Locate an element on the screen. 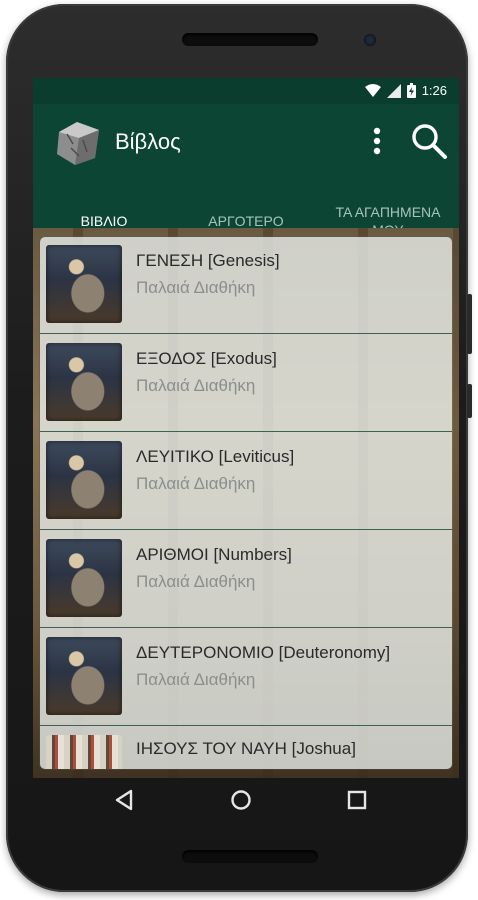 The image size is (478, 900). home-icon is located at coordinates (241, 800).